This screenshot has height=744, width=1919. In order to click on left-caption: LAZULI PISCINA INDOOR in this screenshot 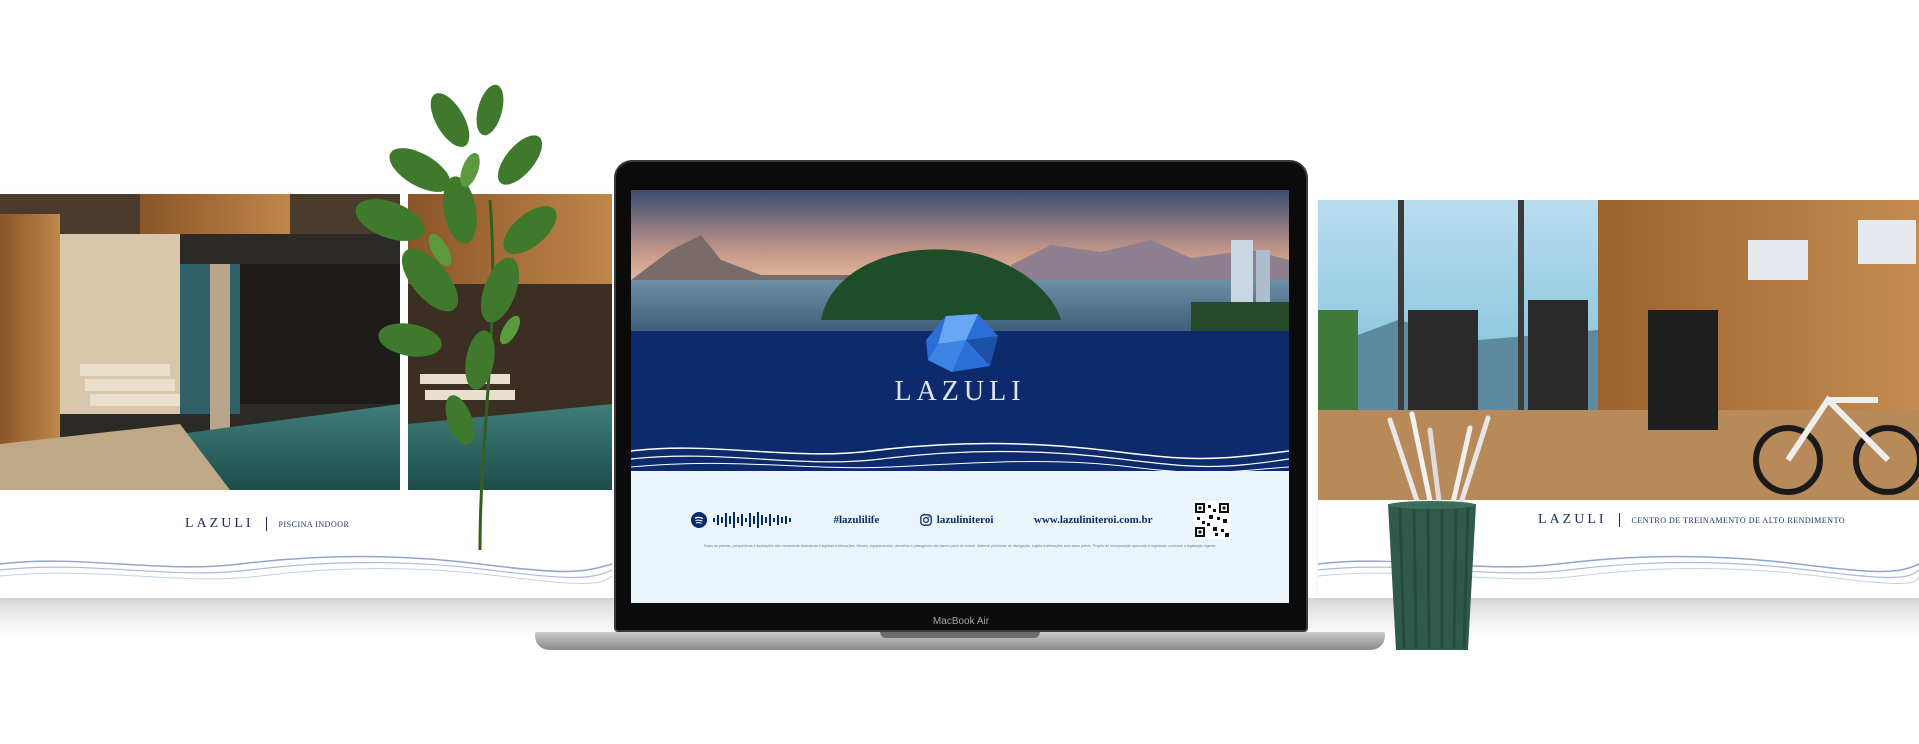, I will do `click(267, 524)`.